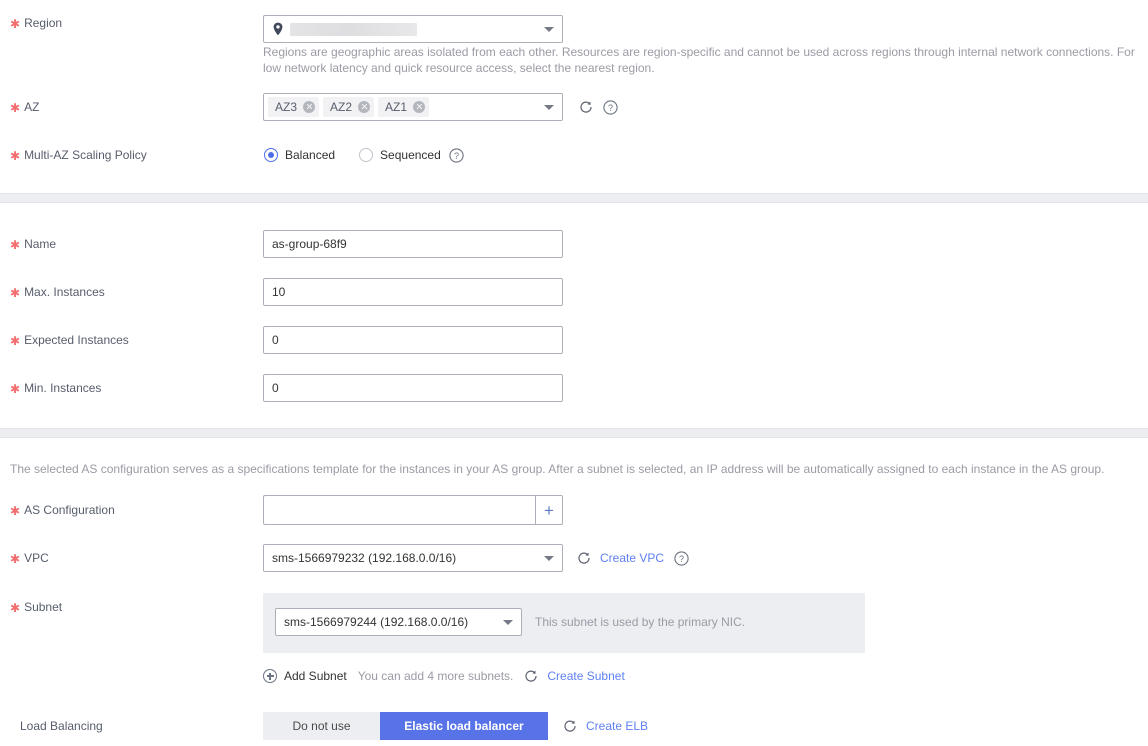  What do you see at coordinates (585, 676) in the screenshot?
I see `create-subnet-link: Create Subnet` at bounding box center [585, 676].